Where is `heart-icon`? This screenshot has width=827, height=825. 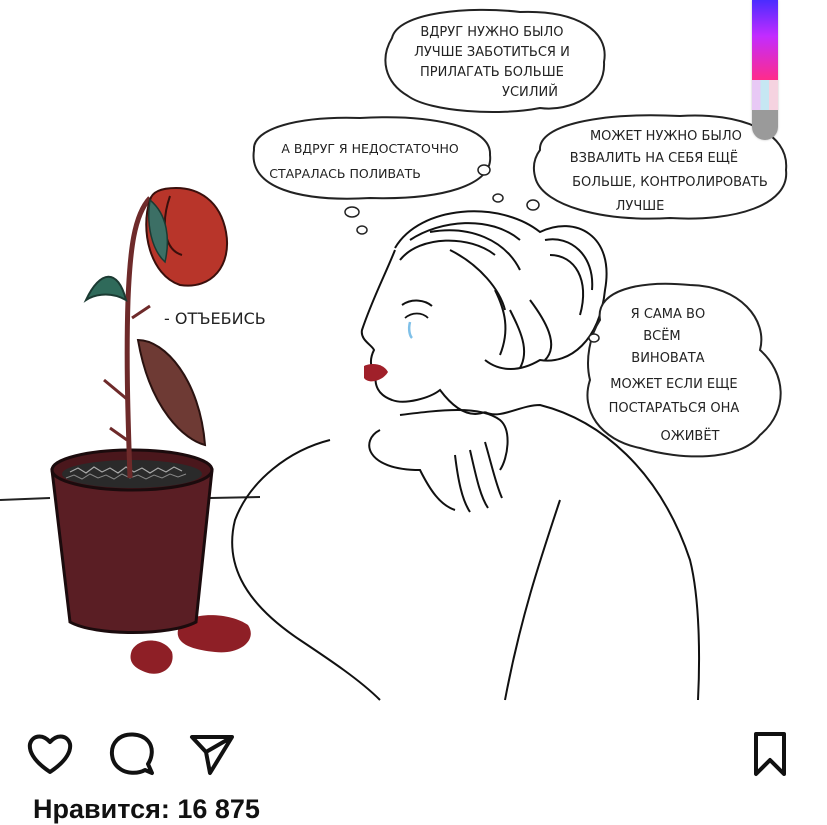 heart-icon is located at coordinates (50, 754).